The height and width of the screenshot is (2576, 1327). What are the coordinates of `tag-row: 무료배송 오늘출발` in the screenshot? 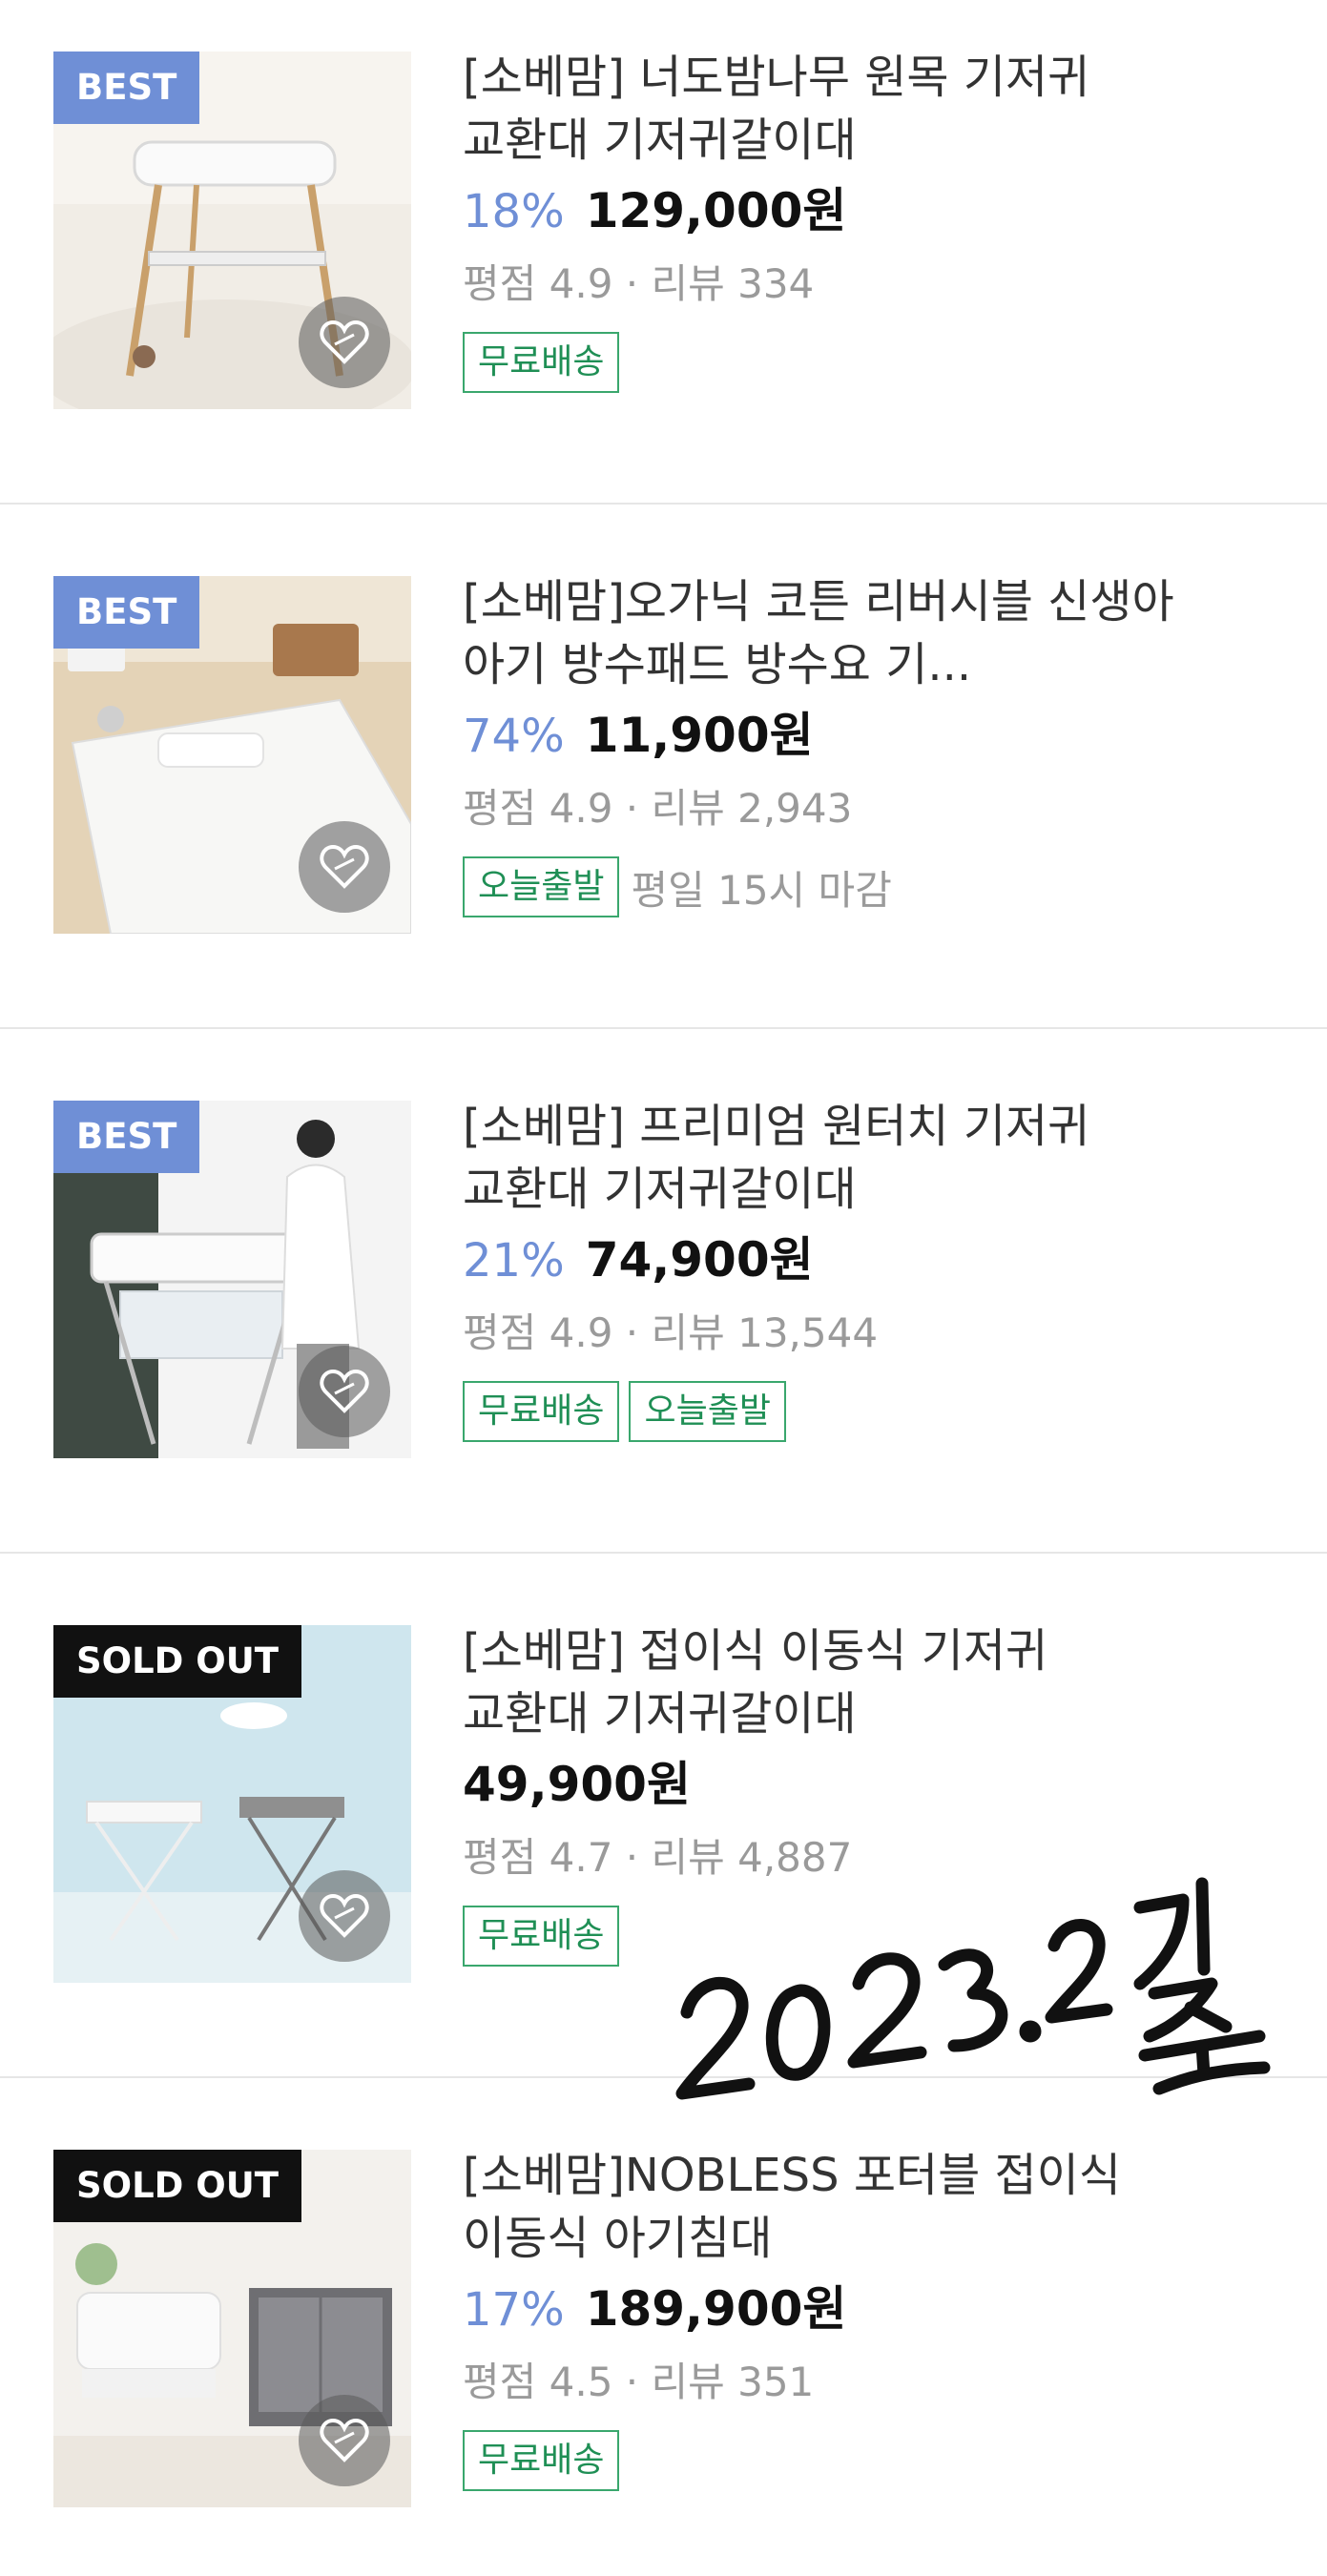 It's located at (826, 1413).